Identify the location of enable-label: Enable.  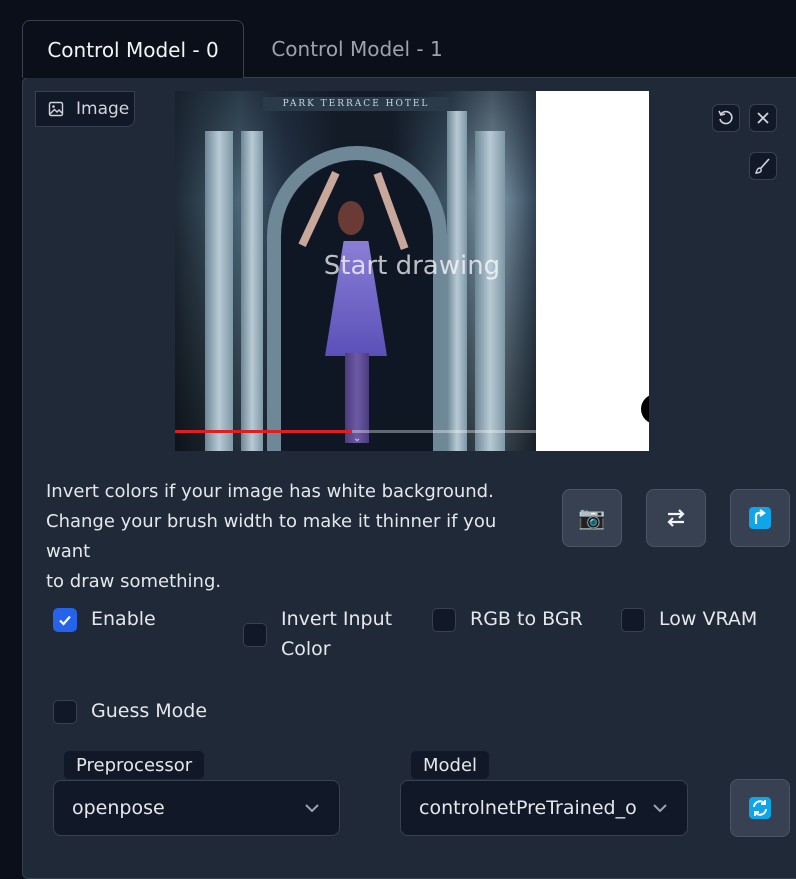
(123, 619).